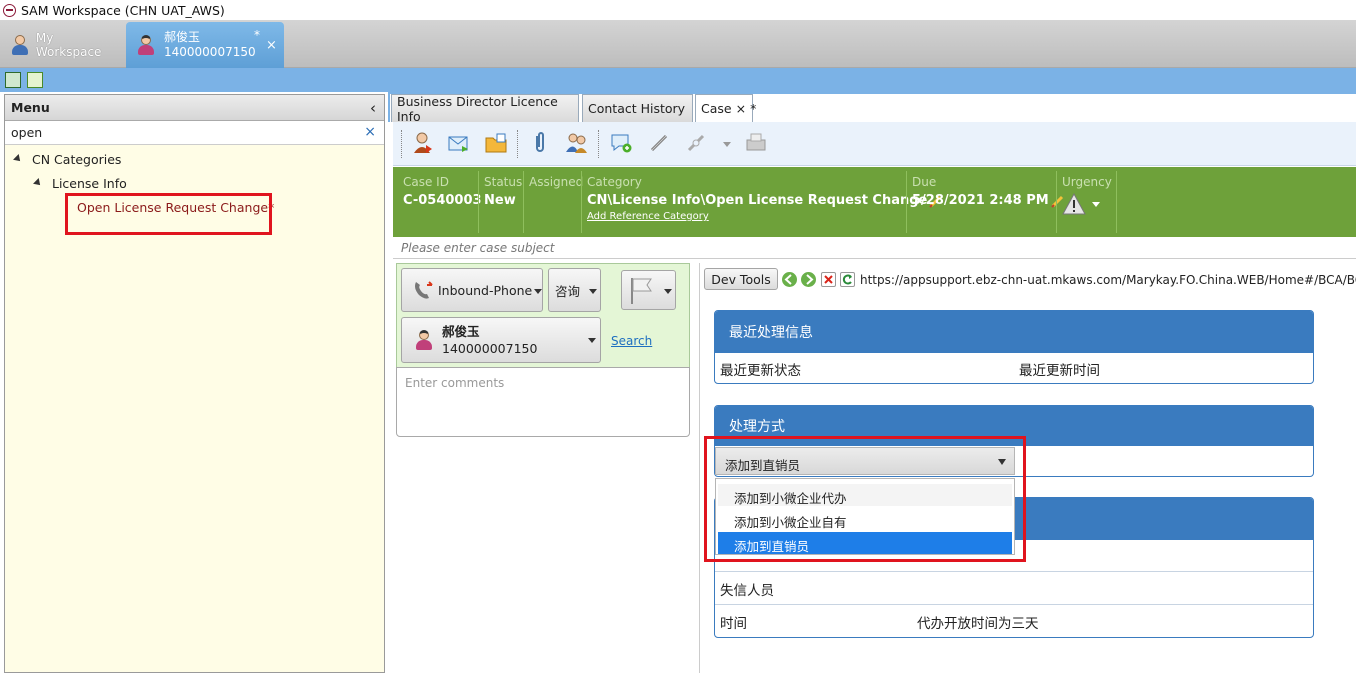  Describe the element at coordinates (500, 200) in the screenshot. I see `status-value: New` at that location.